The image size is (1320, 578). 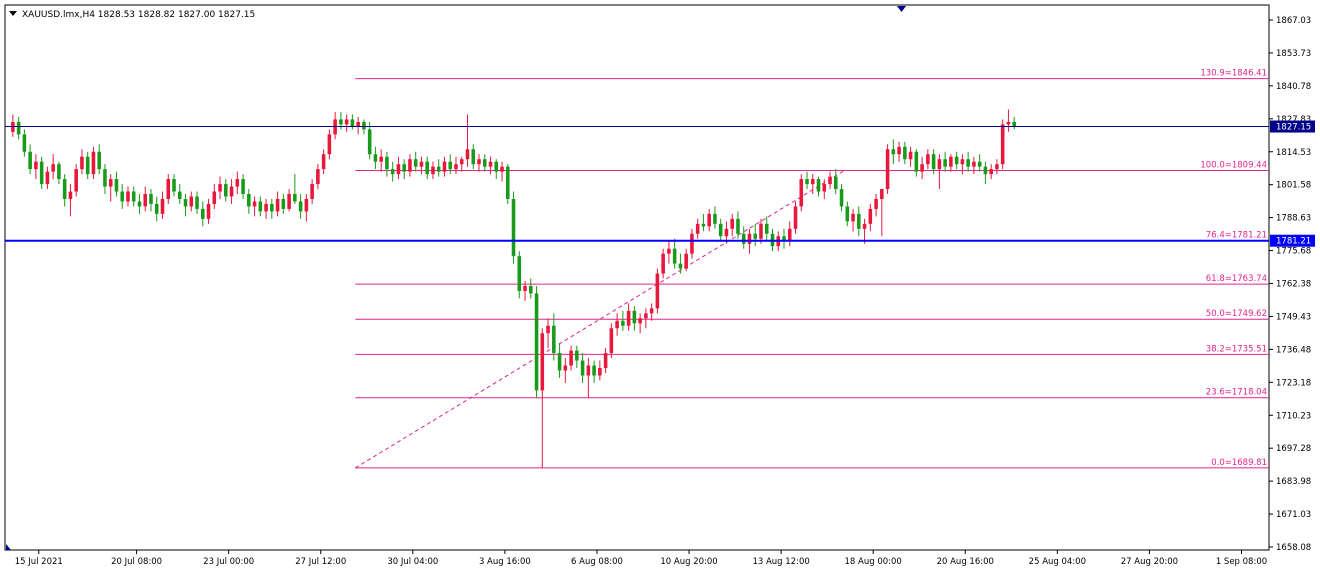 I want to click on x-tick-label: 1 Sep 08:00, so click(x=1241, y=562).